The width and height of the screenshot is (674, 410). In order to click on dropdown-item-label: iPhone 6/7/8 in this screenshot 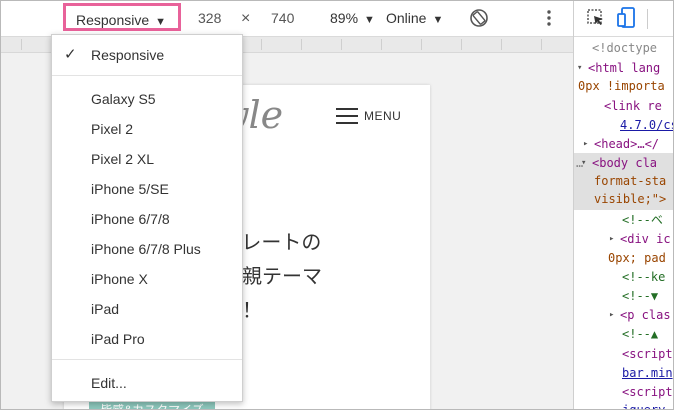, I will do `click(130, 219)`.